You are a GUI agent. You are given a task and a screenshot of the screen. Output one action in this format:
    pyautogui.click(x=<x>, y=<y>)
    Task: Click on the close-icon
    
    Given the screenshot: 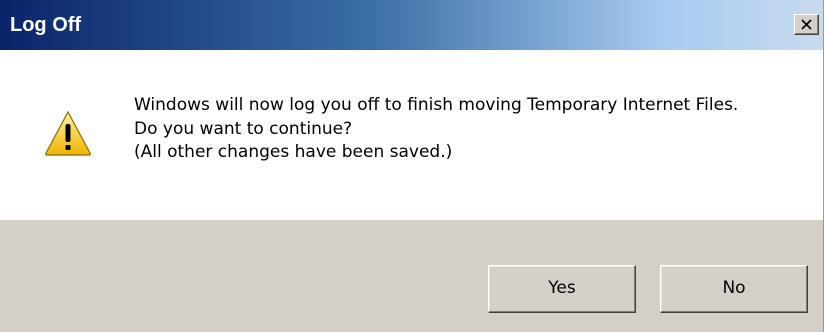 What is the action you would take?
    pyautogui.click(x=806, y=24)
    